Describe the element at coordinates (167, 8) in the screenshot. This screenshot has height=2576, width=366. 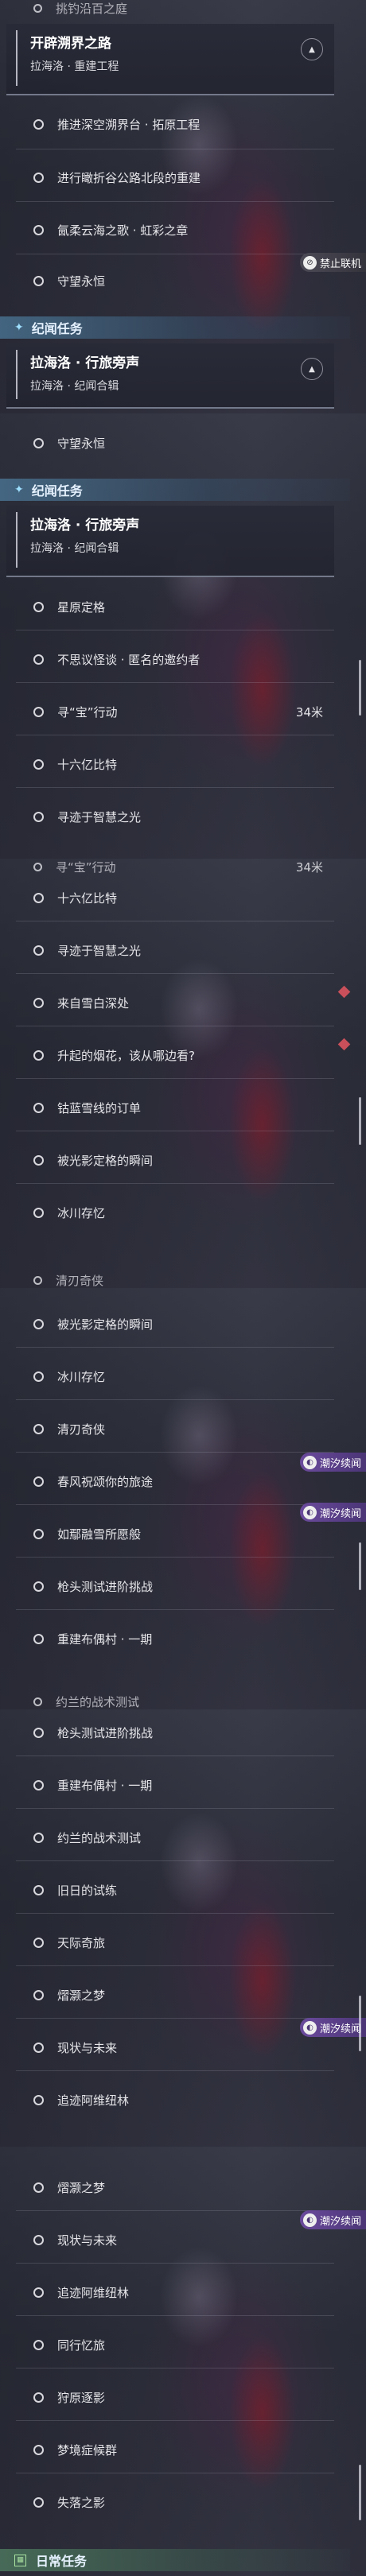
I see `quest-item: 挑钓沿百之庭` at that location.